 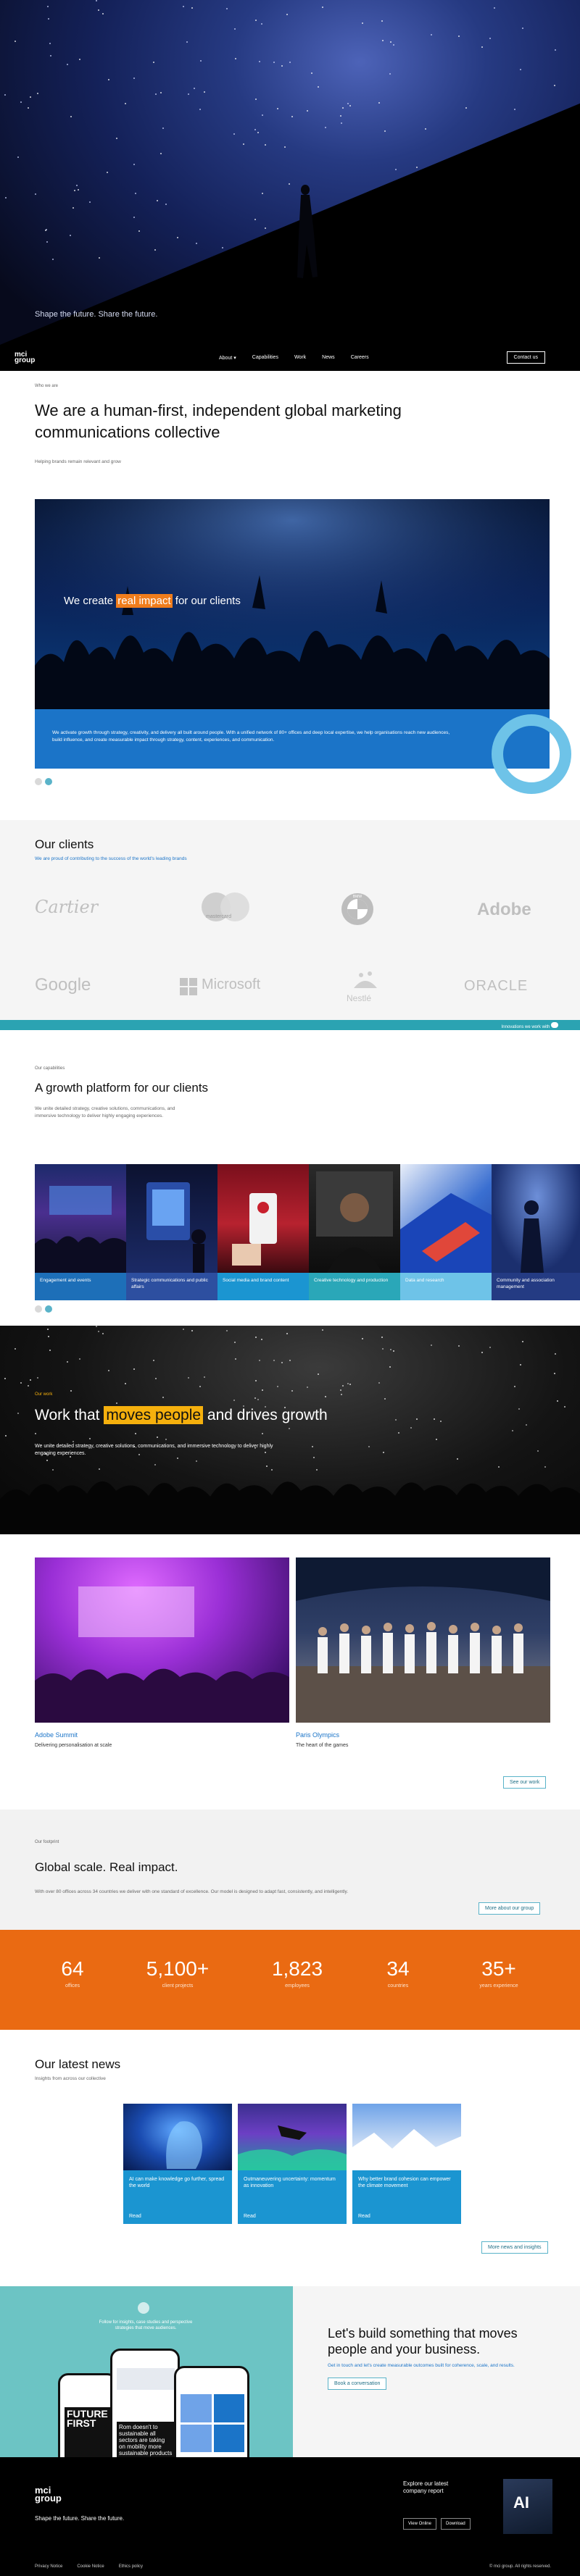 I want to click on play-icon, so click(x=143, y=2308).